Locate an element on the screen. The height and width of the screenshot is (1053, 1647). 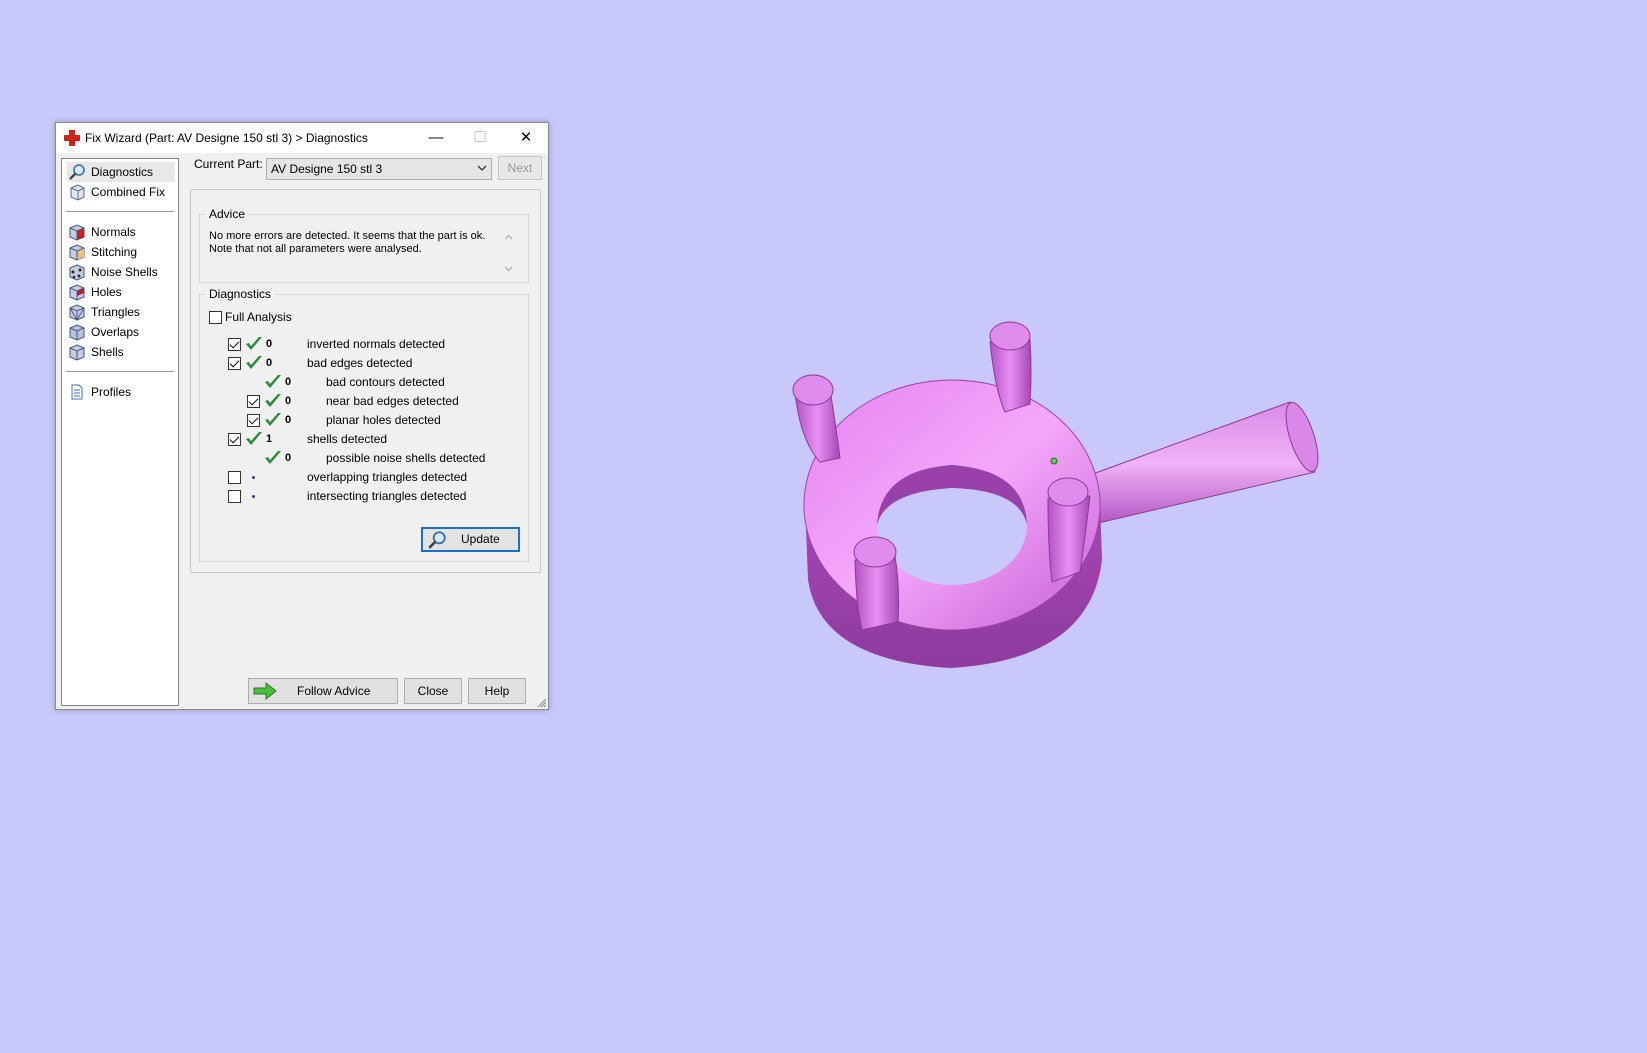
diagnostic-row: 0 bad contours detected is located at coordinates (360, 383).